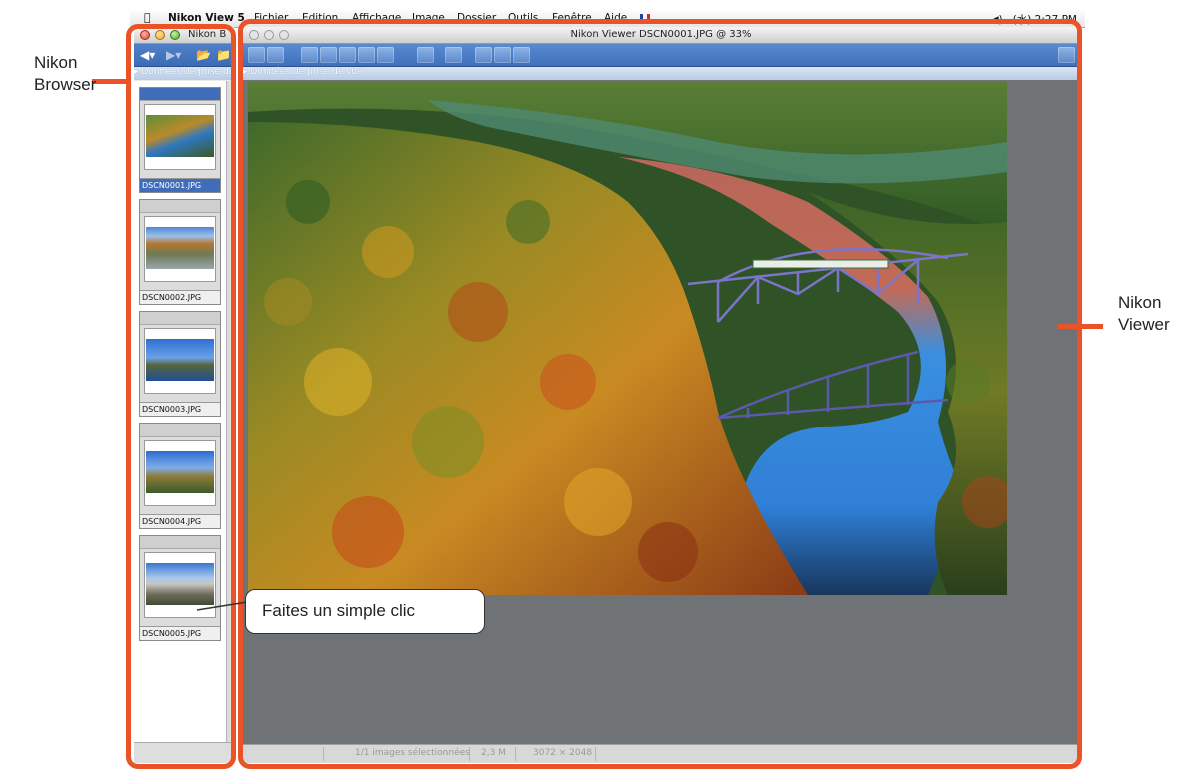 This screenshot has height=770, width=1189. I want to click on menu-app-name: Nikon View 5, so click(206, 18).